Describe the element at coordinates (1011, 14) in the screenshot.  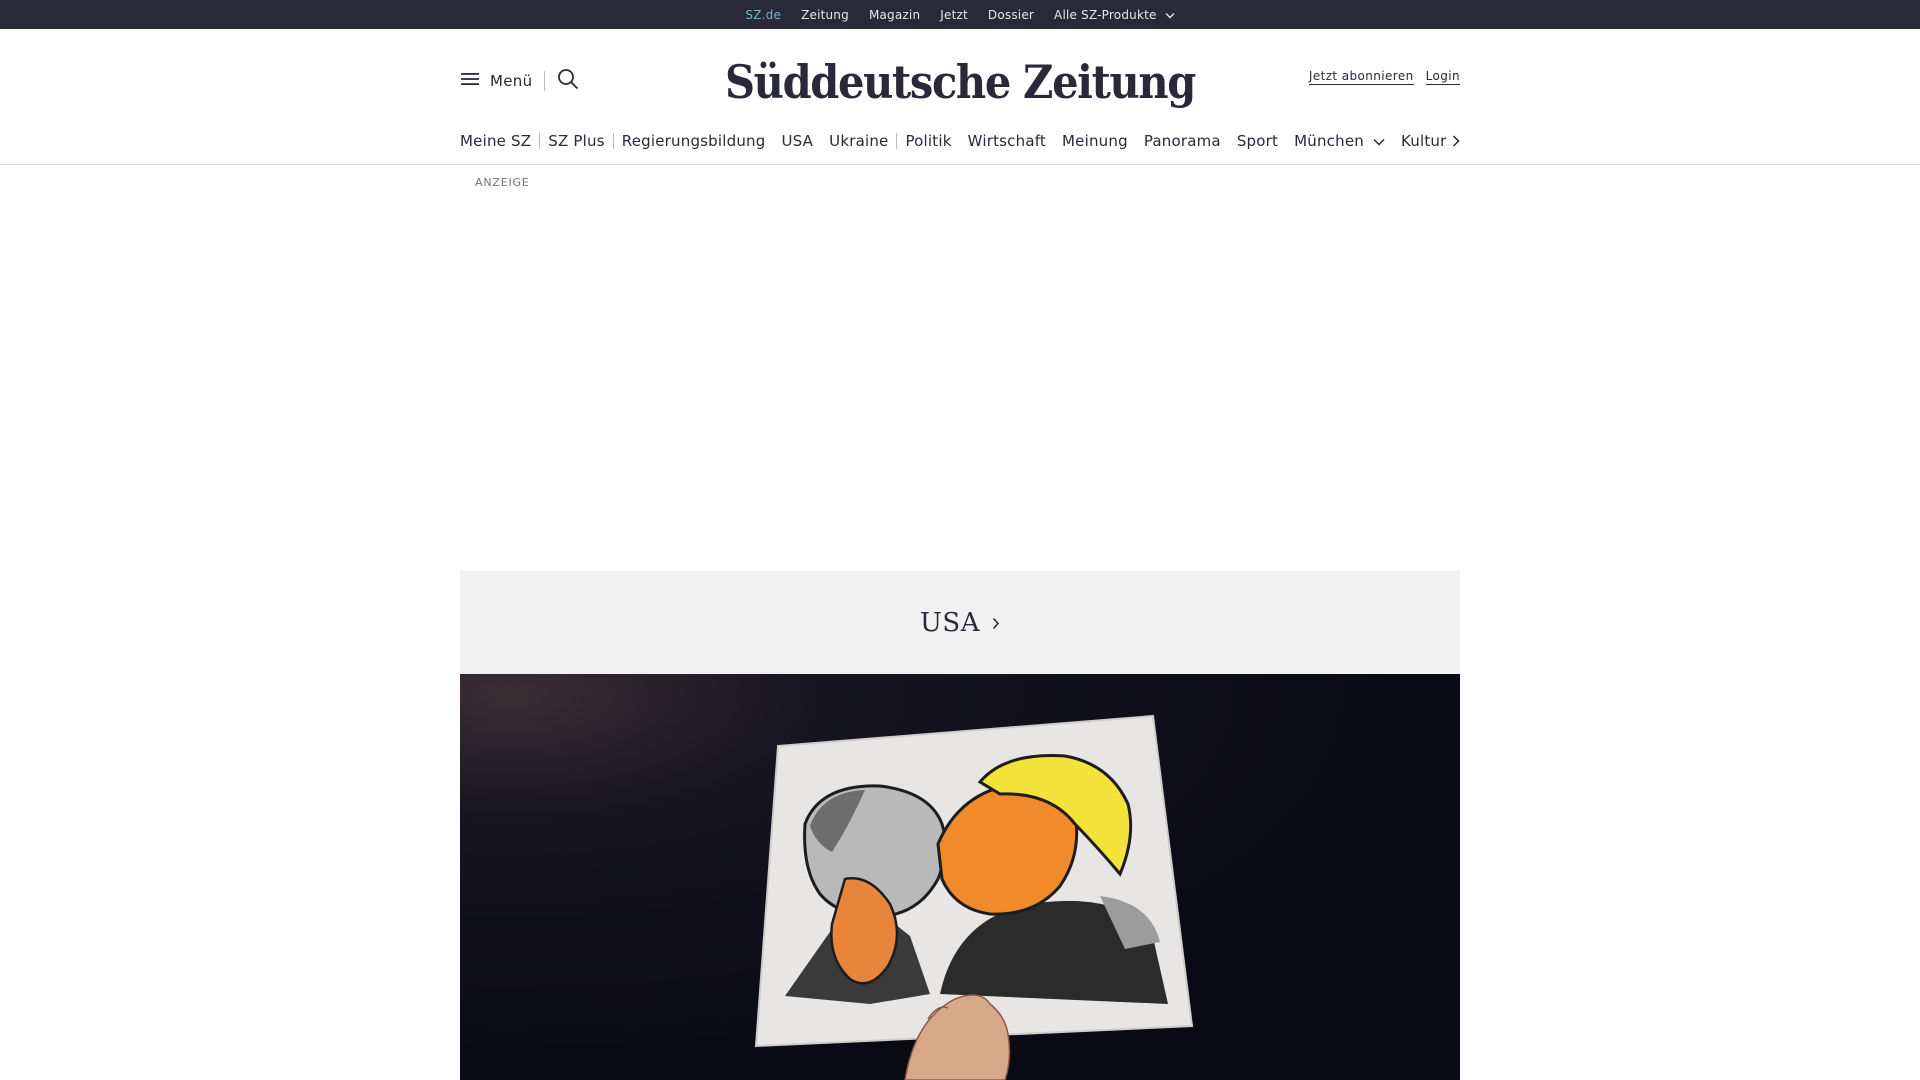
I see `product-link-dossier: Dossier` at that location.